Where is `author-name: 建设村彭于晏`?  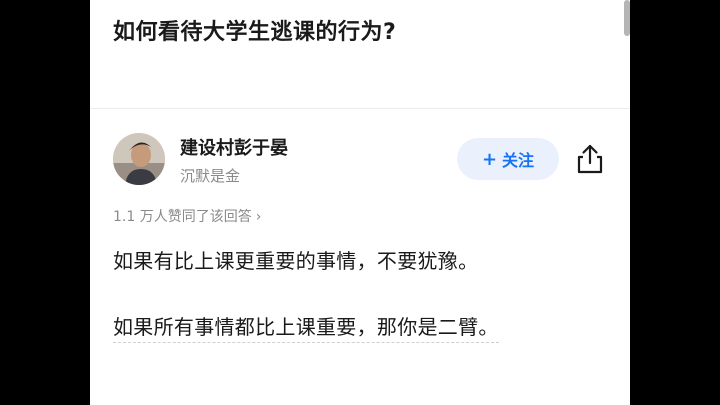
author-name: 建设村彭于晏 is located at coordinates (234, 147).